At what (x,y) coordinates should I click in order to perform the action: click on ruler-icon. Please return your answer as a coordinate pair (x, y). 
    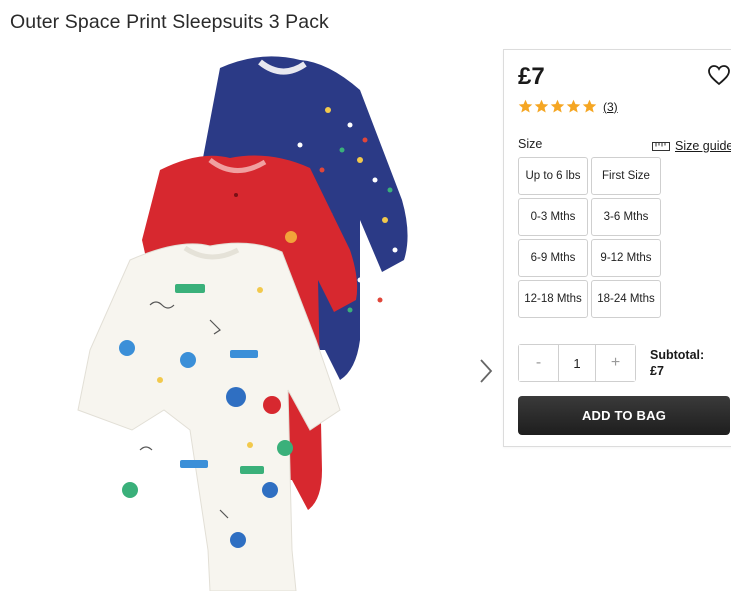
    Looking at the image, I should click on (661, 146).